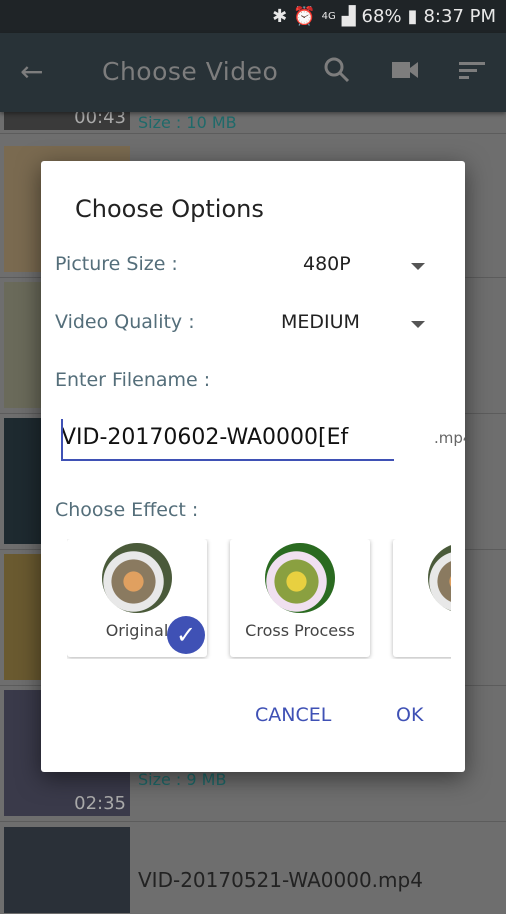 Image resolution: width=506 pixels, height=914 pixels. What do you see at coordinates (190, 71) in the screenshot?
I see `page-title: Choose Video` at bounding box center [190, 71].